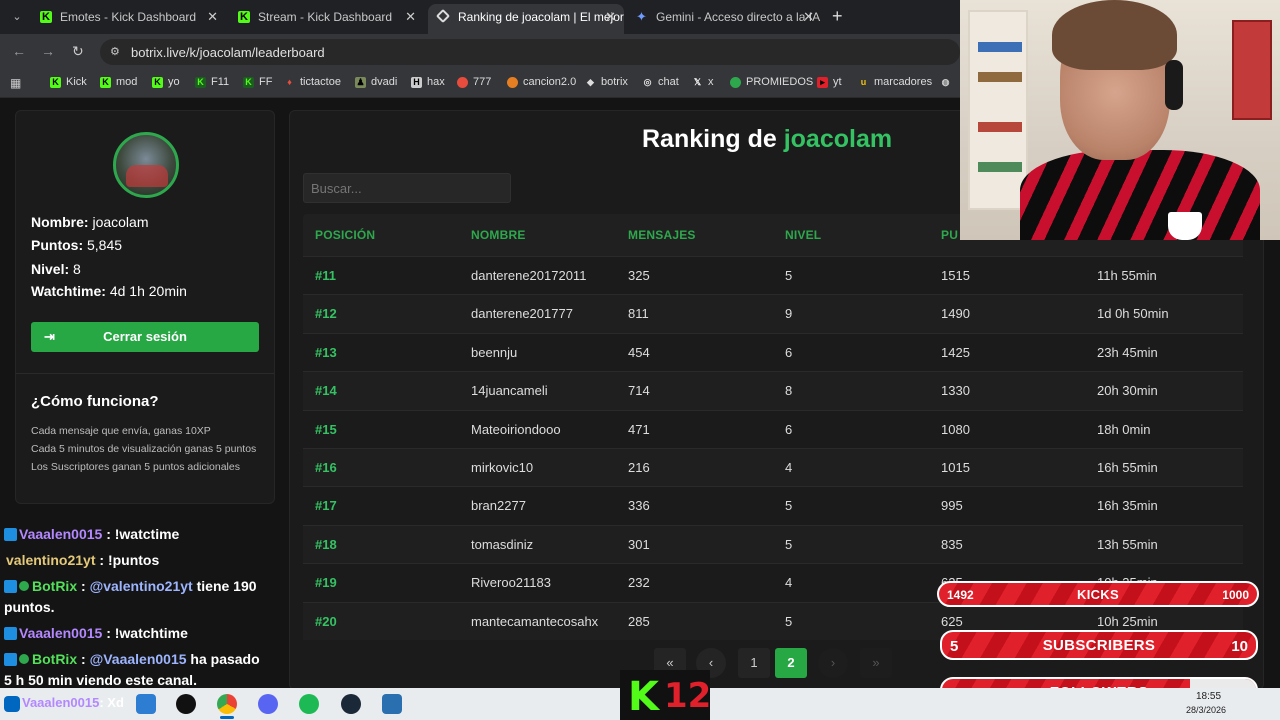 This screenshot has height=720, width=1280. What do you see at coordinates (955, 275) in the screenshot?
I see `cell-points: 1515` at bounding box center [955, 275].